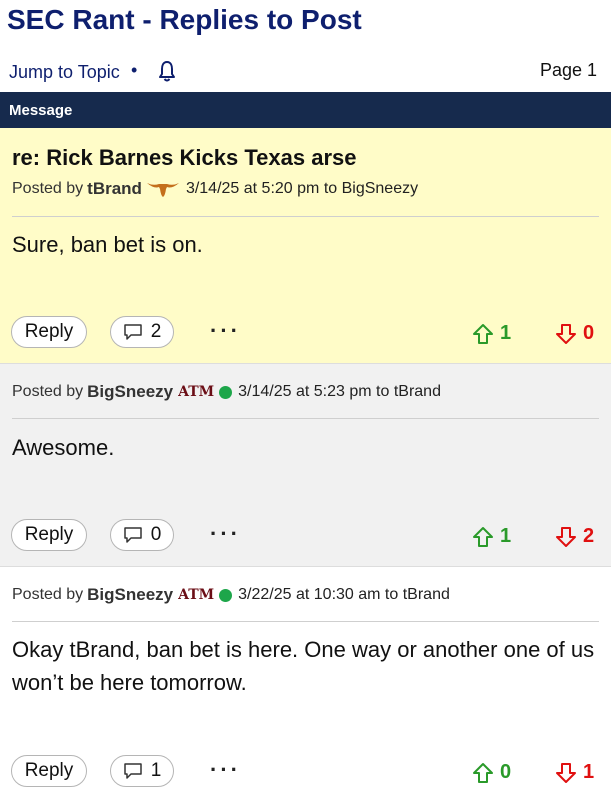  Describe the element at coordinates (64, 72) in the screenshot. I see `jump-to-topic-link: Jump to Topic` at that location.